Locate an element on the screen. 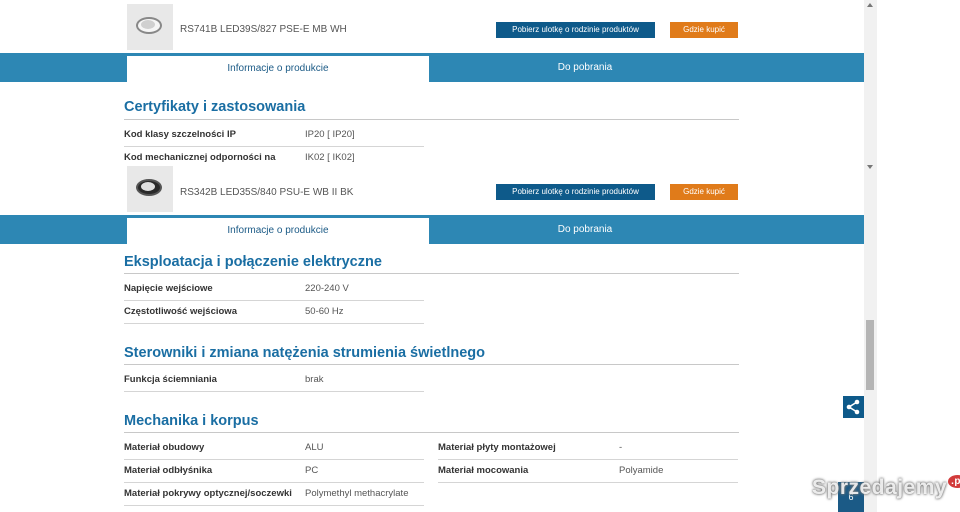  spec-row: Materiał obudowy ALU is located at coordinates (274, 448).